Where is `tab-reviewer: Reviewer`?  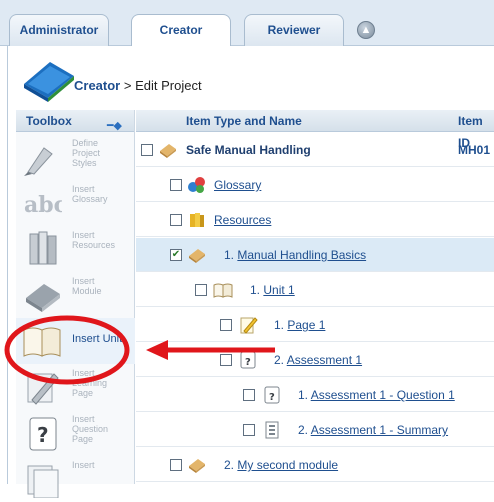
tab-reviewer: Reviewer is located at coordinates (294, 30).